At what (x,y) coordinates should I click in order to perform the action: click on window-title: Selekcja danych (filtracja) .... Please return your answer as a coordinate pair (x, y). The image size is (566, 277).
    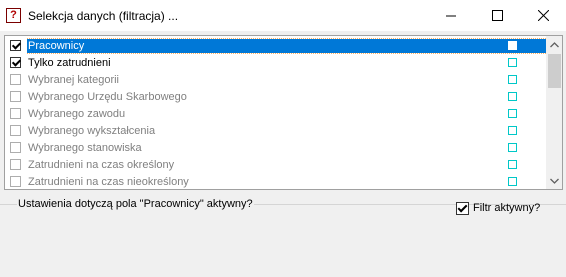
    Looking at the image, I should click on (103, 16).